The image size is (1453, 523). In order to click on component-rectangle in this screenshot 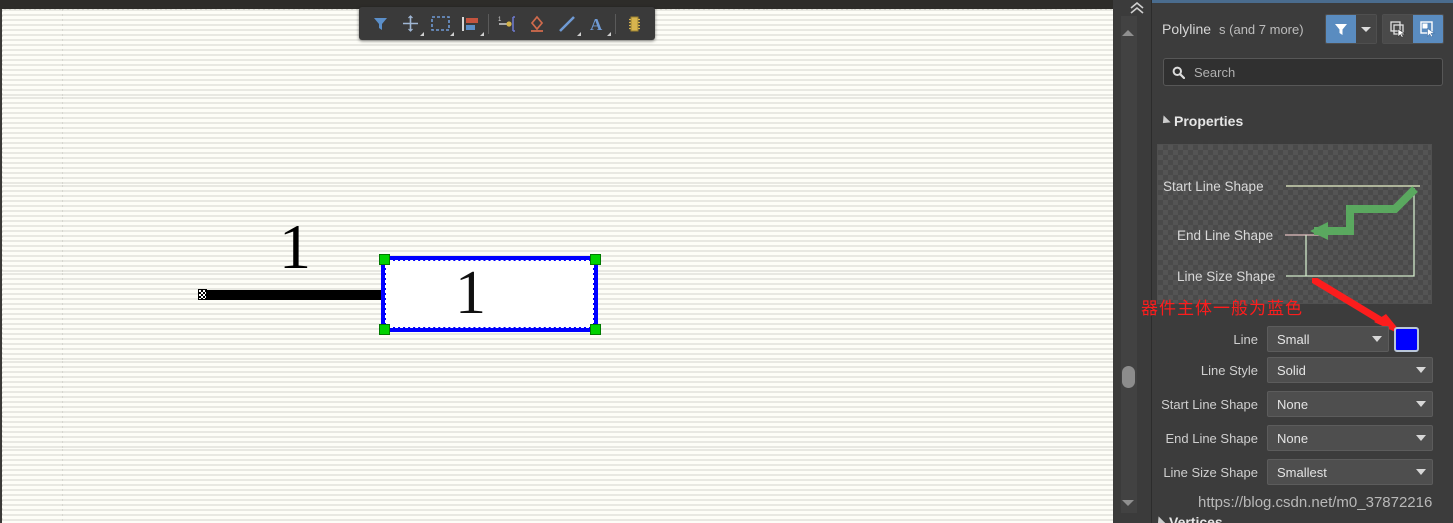, I will do `click(489, 294)`.